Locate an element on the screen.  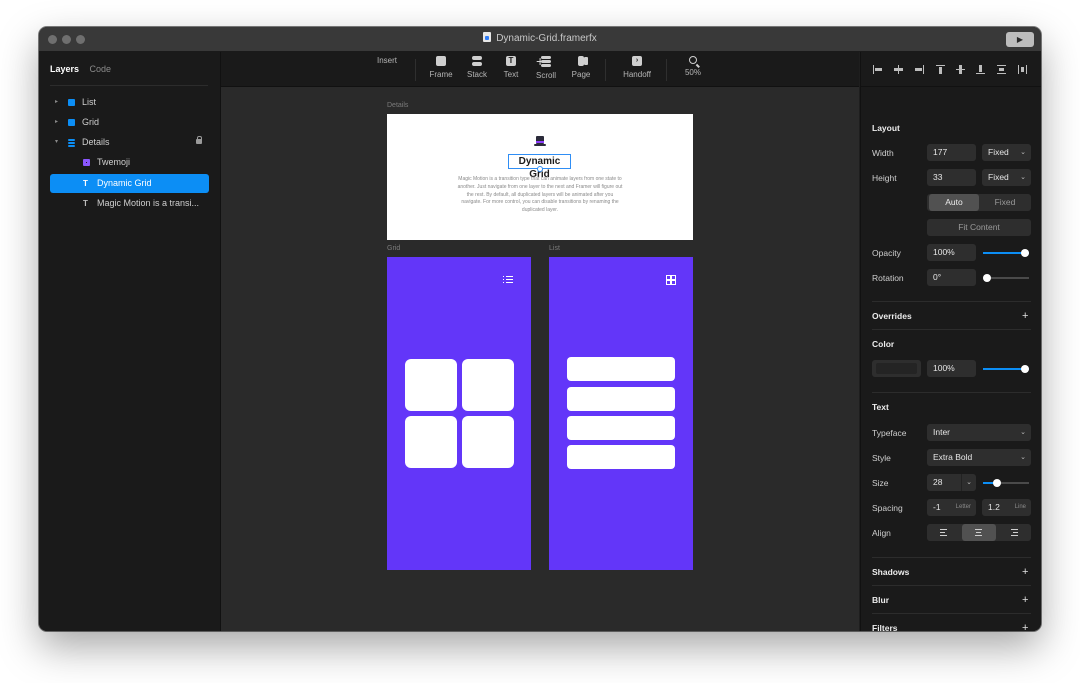
height-mode-select: Fixed ⌄ is located at coordinates (1006, 177).